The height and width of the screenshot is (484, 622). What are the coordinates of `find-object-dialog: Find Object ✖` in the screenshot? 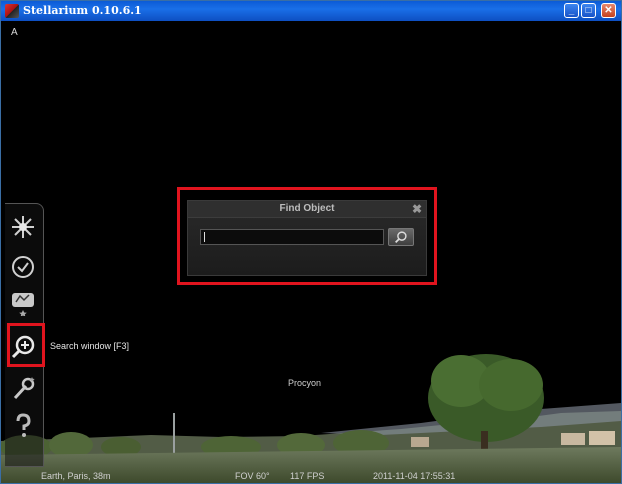 It's located at (307, 238).